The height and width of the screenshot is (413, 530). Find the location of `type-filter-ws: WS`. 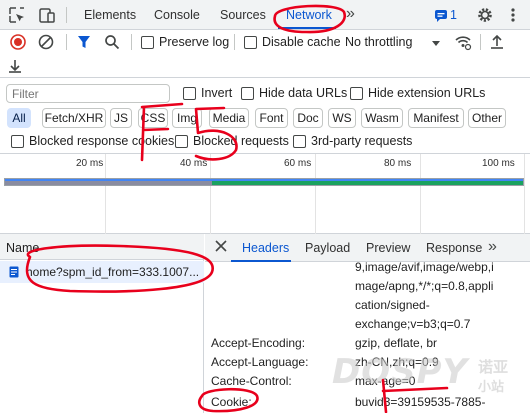

type-filter-ws: WS is located at coordinates (342, 118).